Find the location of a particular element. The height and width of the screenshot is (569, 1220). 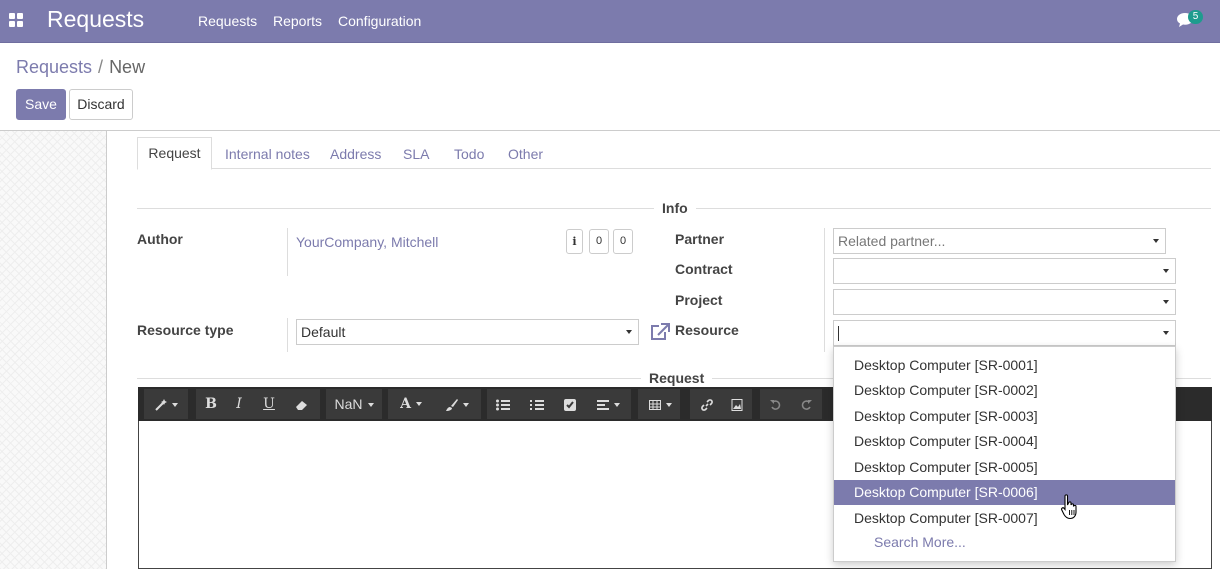

author-link: YourCompany, Mitchell is located at coordinates (367, 242).